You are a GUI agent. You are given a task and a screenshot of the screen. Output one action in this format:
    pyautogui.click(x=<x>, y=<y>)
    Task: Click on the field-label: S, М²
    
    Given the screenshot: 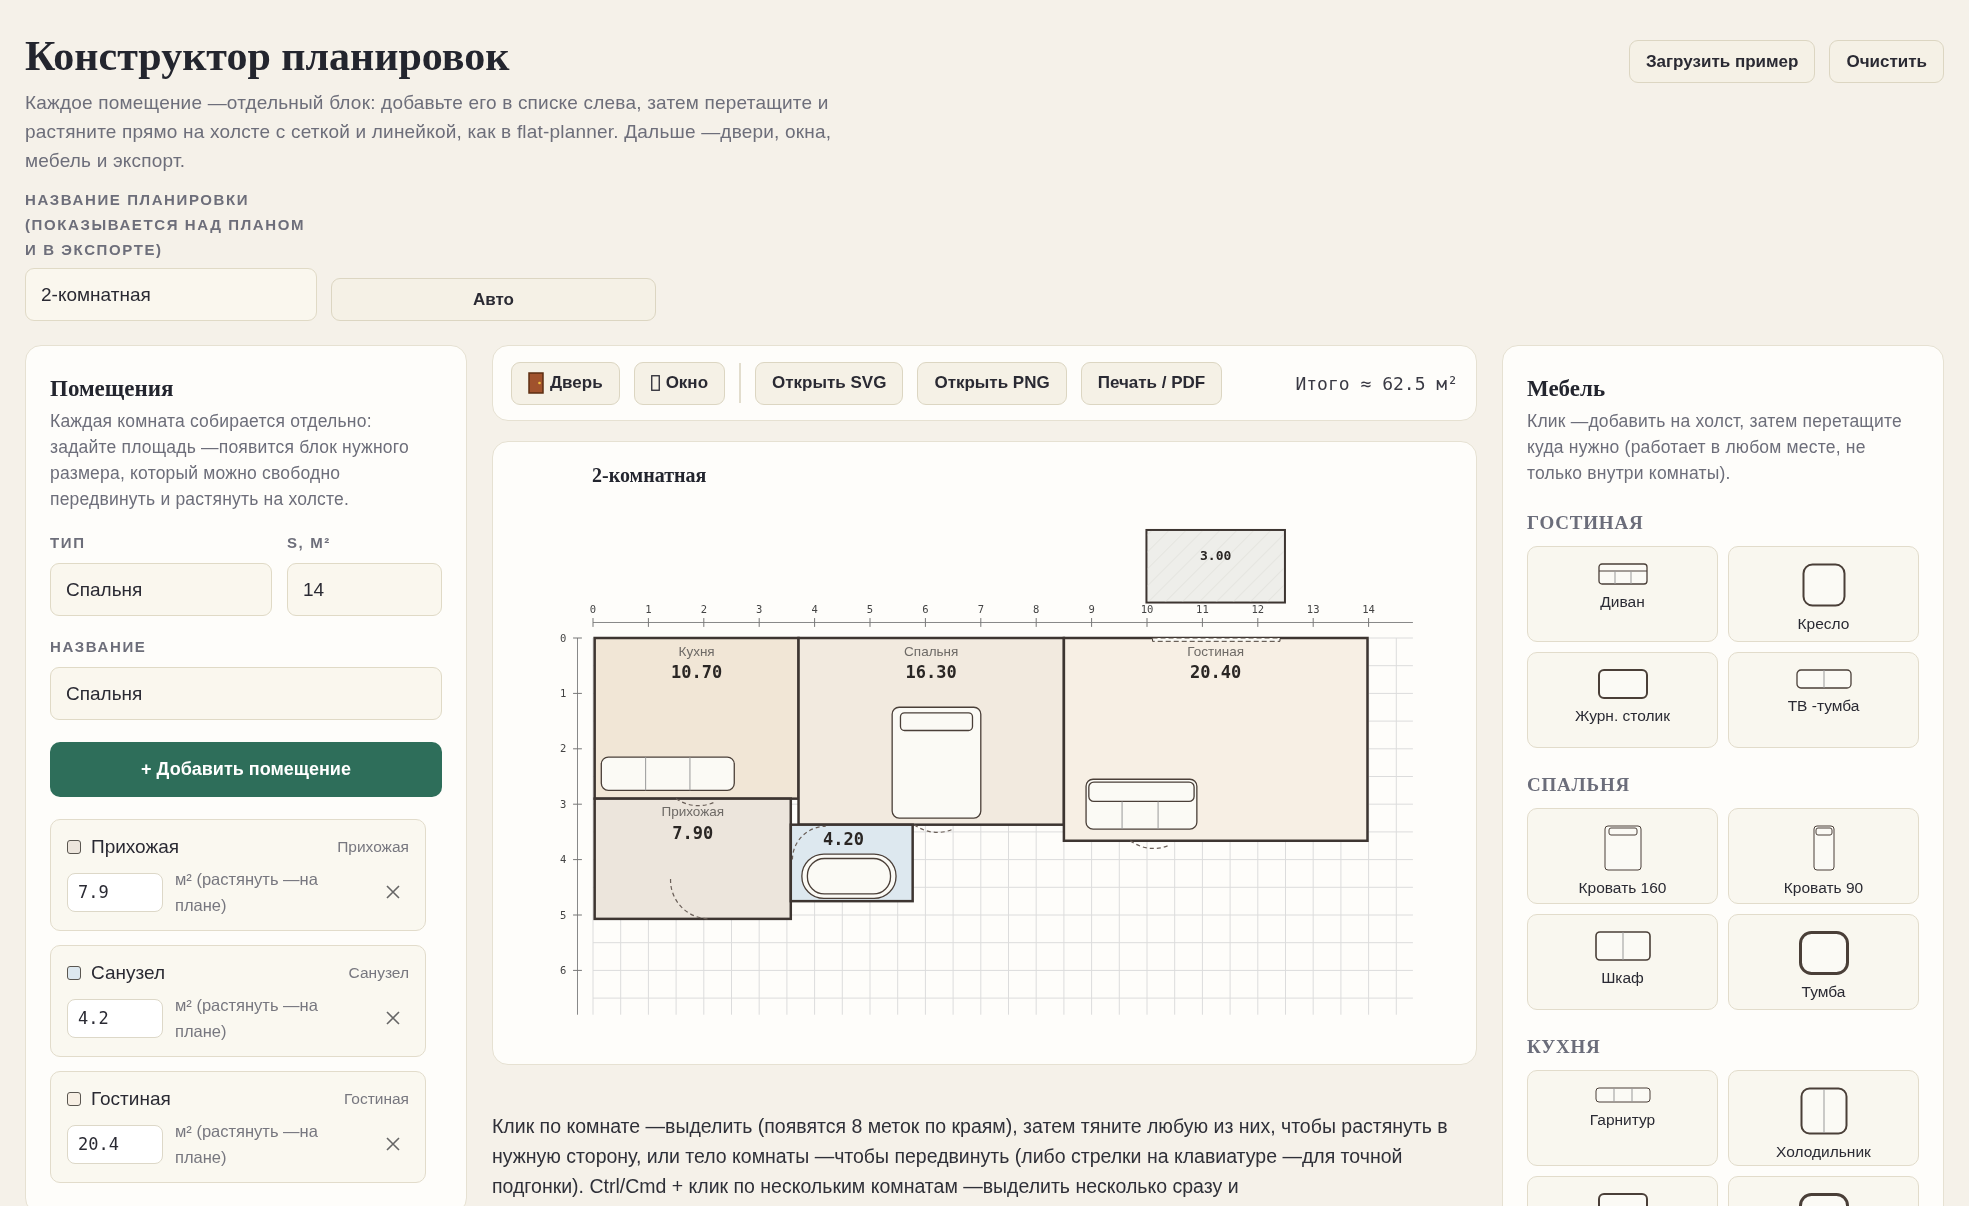 What is the action you would take?
    pyautogui.click(x=309, y=543)
    